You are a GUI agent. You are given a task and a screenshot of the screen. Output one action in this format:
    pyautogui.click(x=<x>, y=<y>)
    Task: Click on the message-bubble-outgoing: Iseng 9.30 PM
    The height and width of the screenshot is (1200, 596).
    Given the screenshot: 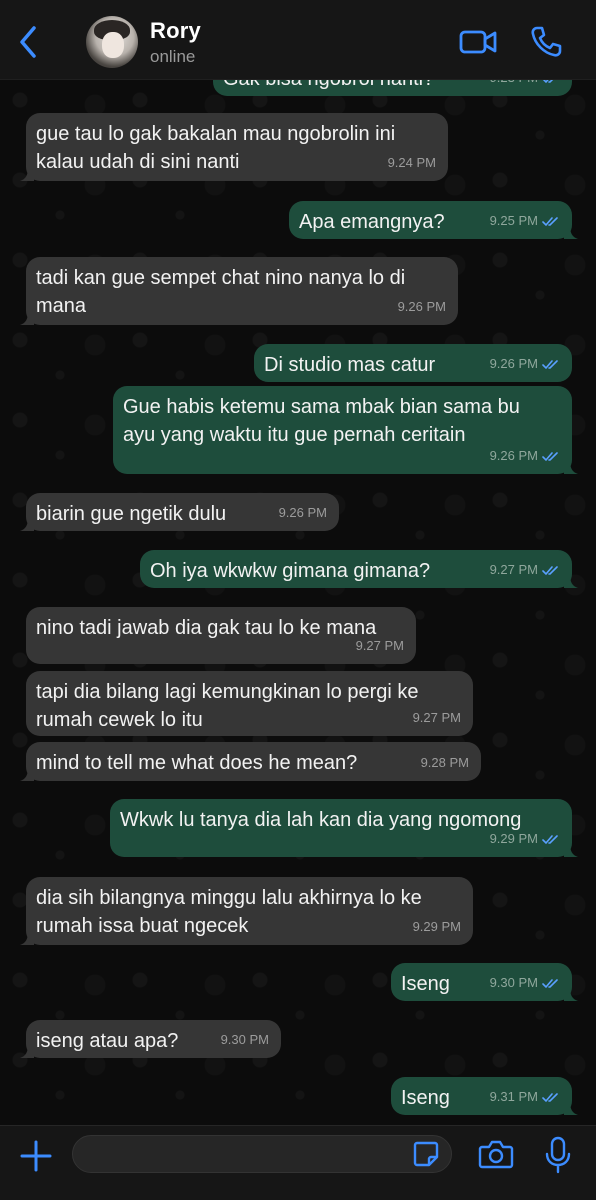 What is the action you would take?
    pyautogui.click(x=484, y=982)
    